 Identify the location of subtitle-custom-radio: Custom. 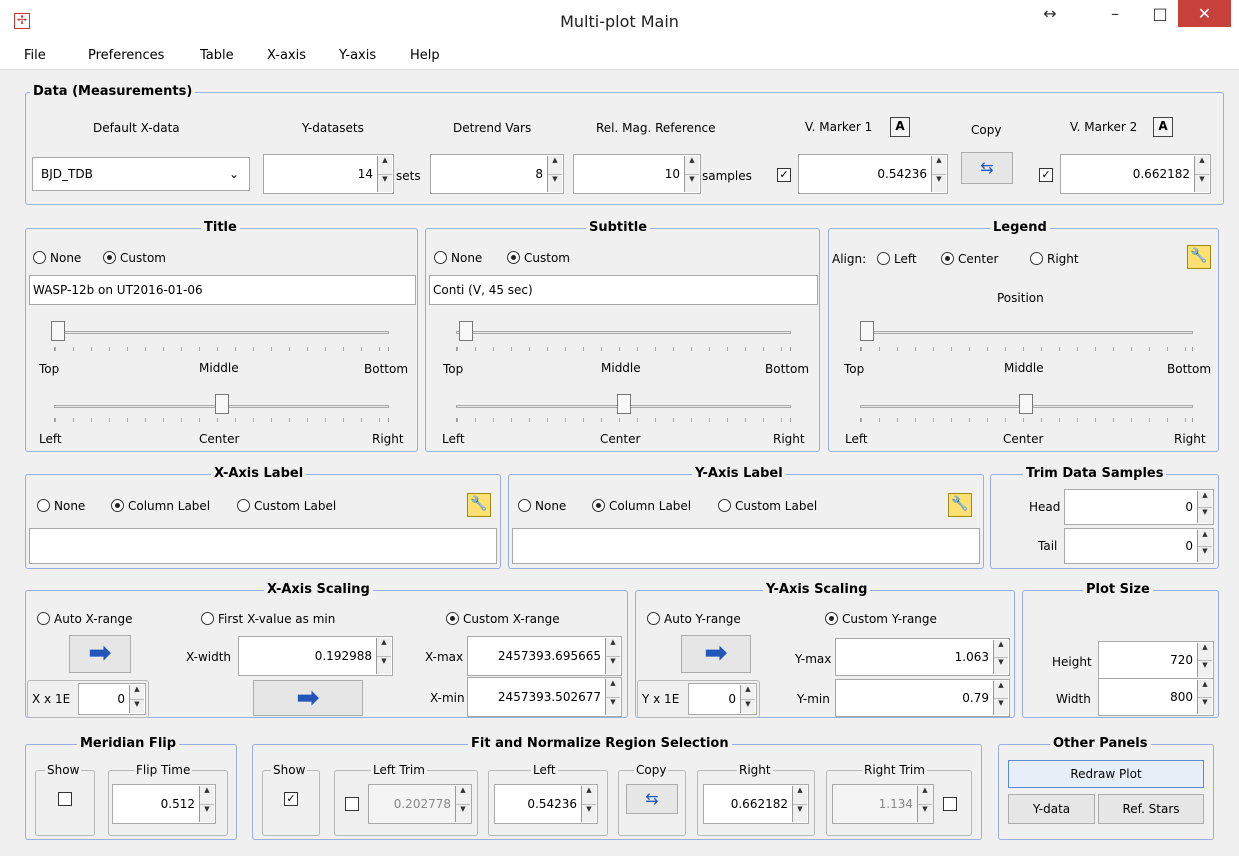
(538, 258).